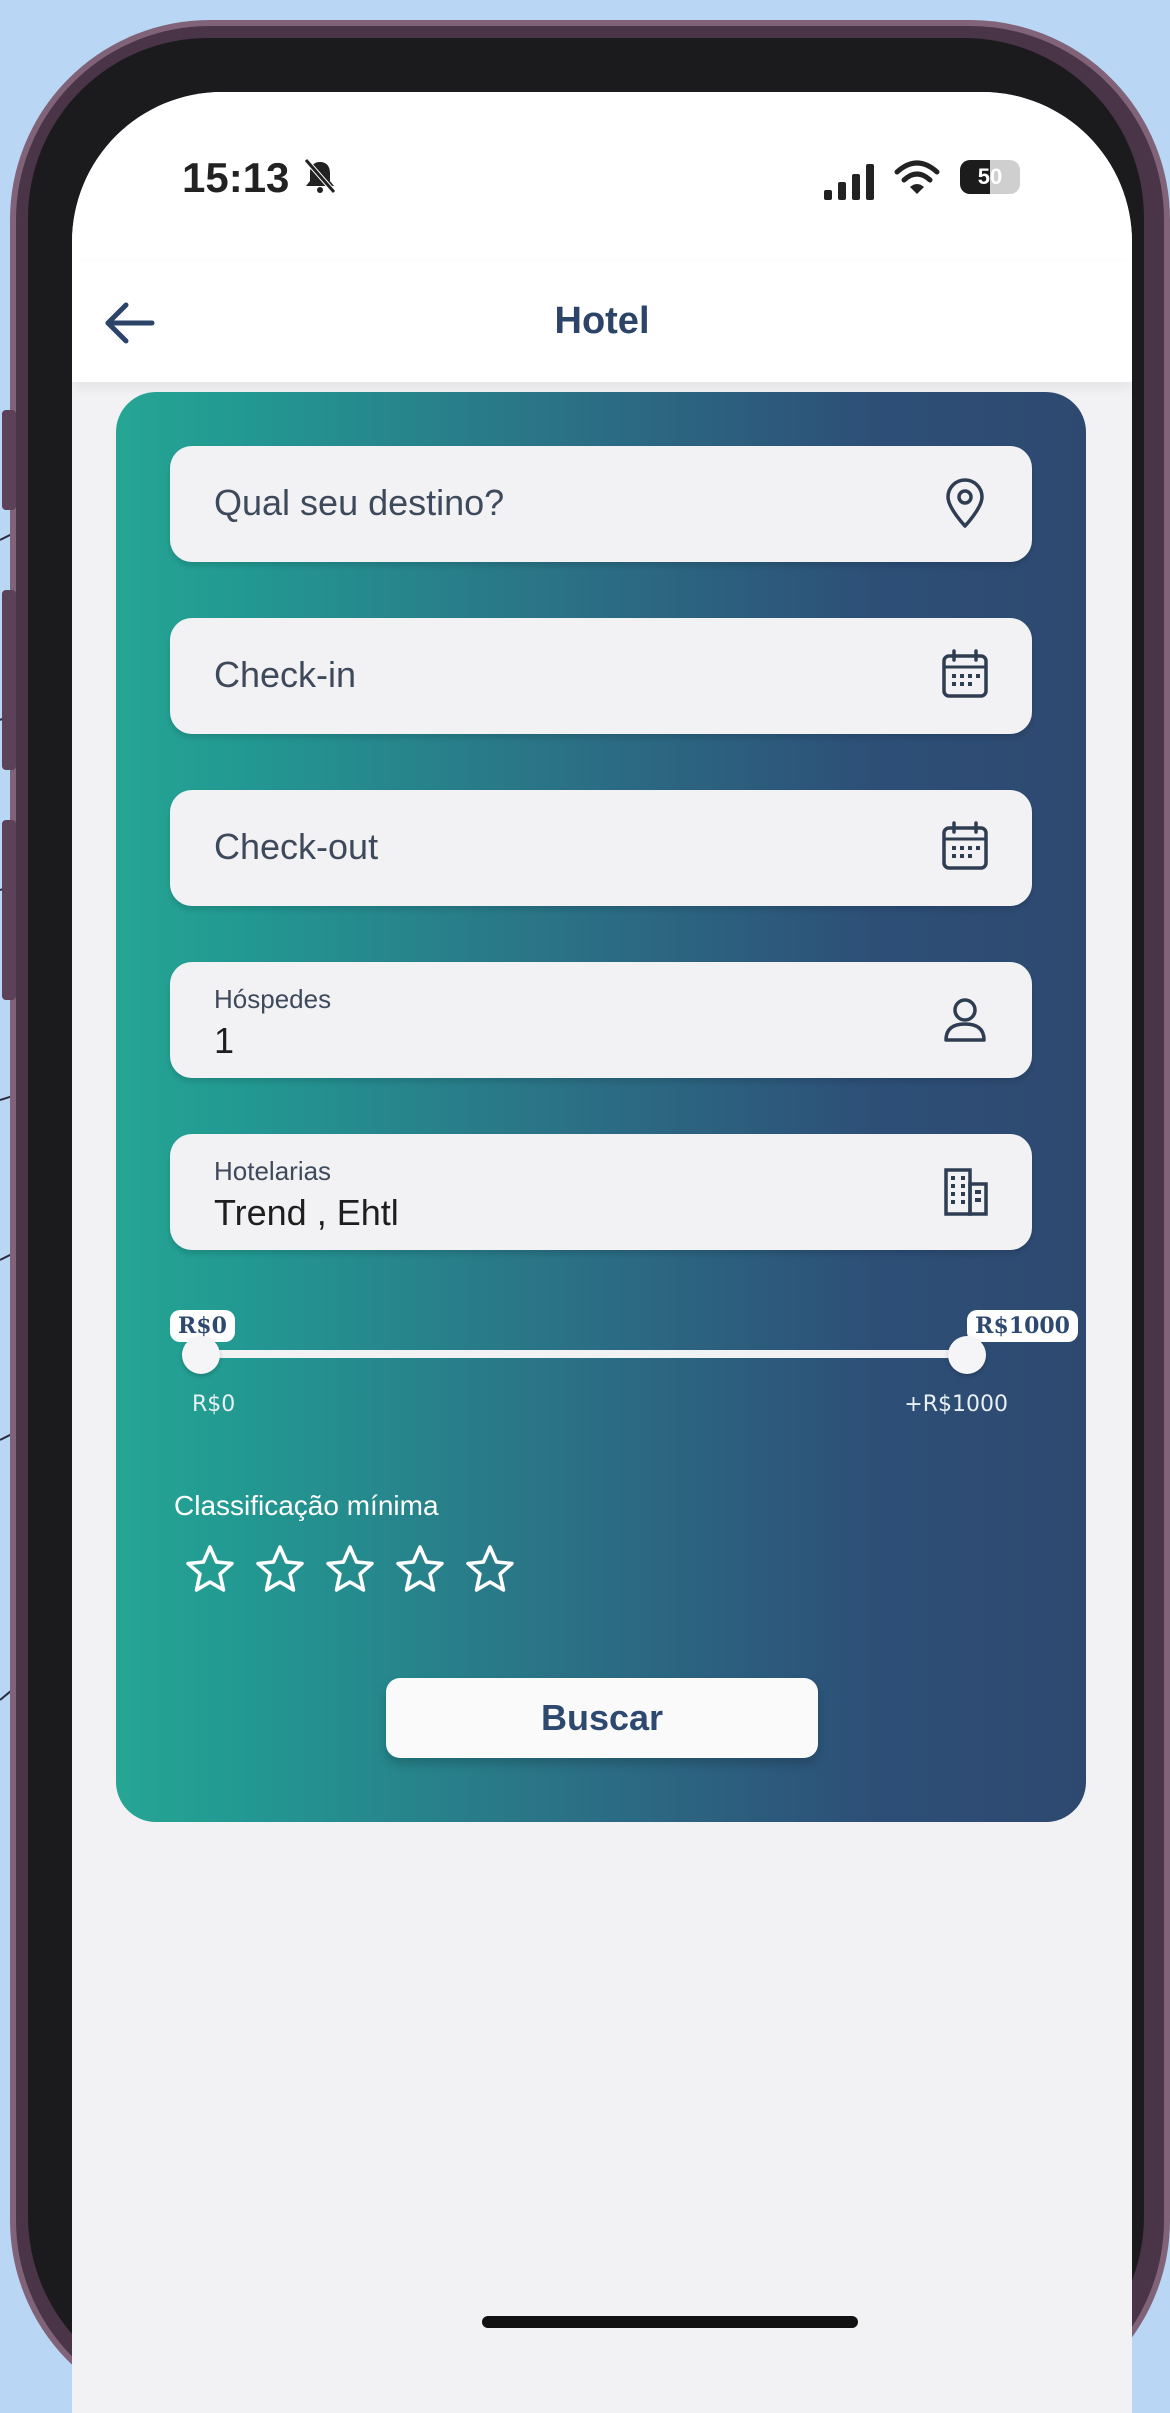 The image size is (1170, 2413). I want to click on hotel-chains-field: Hotelarias Trend , Ehtl, so click(601, 1192).